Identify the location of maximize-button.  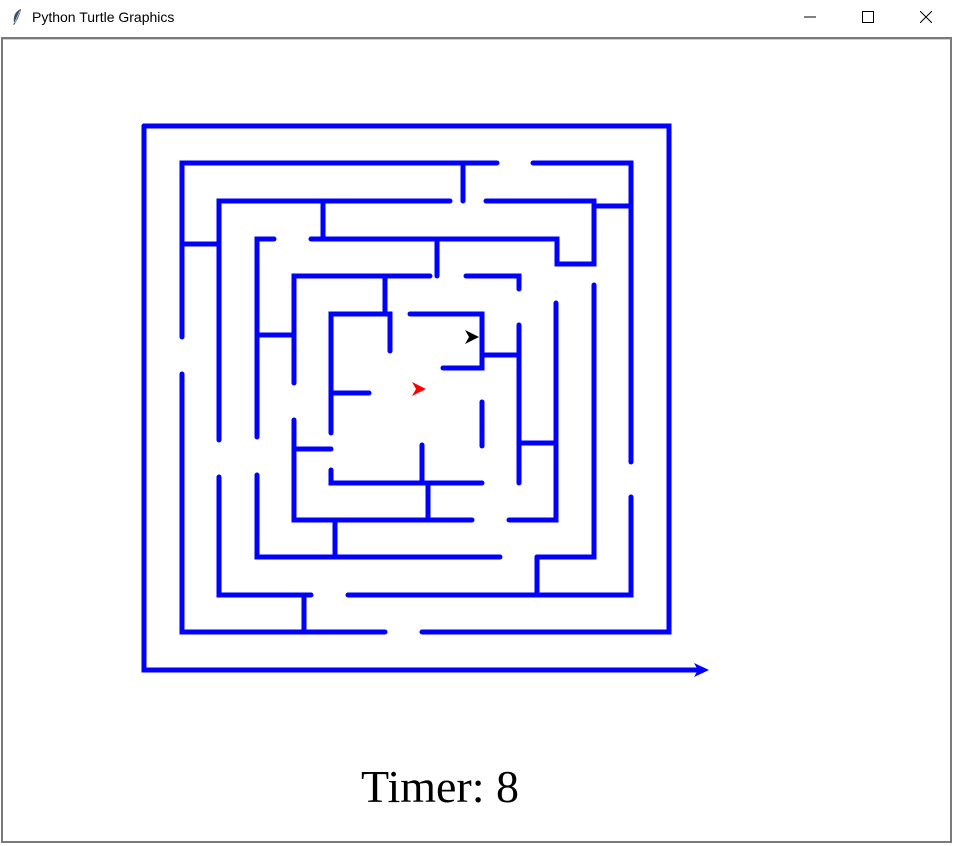
(868, 17).